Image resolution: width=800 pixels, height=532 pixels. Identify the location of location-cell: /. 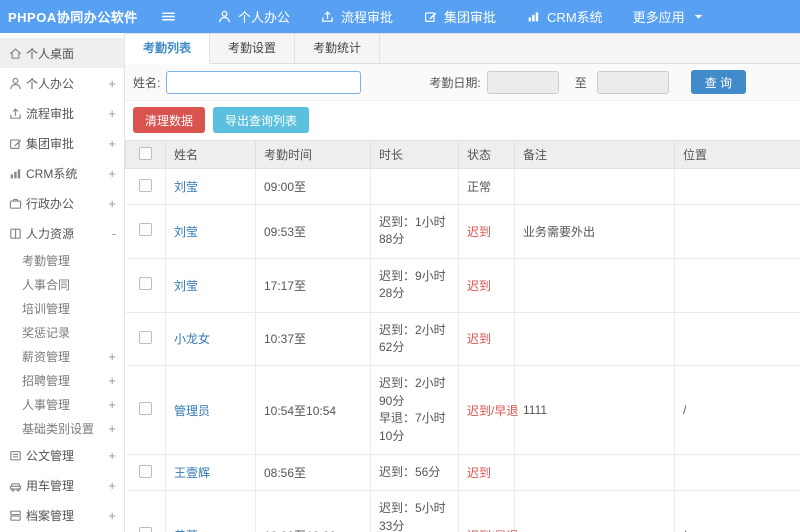
(737, 410).